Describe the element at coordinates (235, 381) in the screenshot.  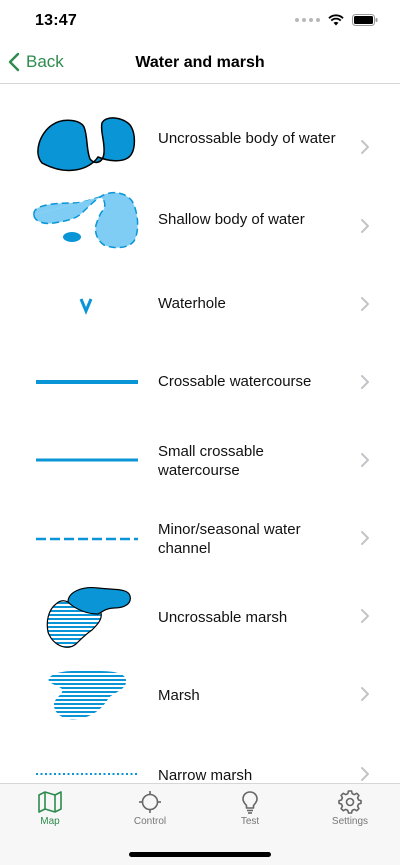
I see `list-item-label: Crossable watercourse` at that location.